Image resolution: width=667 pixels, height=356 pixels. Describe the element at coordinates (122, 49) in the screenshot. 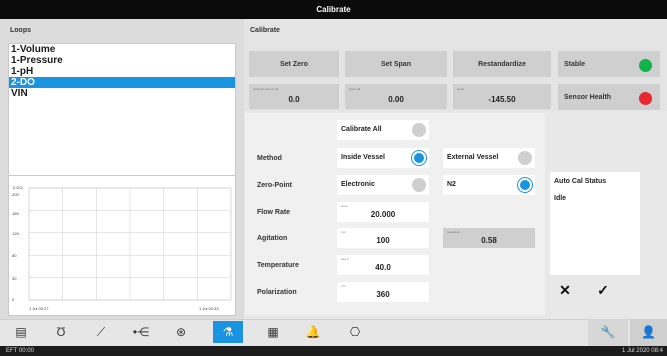

I see `loop-item-volume: 1-Volume` at that location.